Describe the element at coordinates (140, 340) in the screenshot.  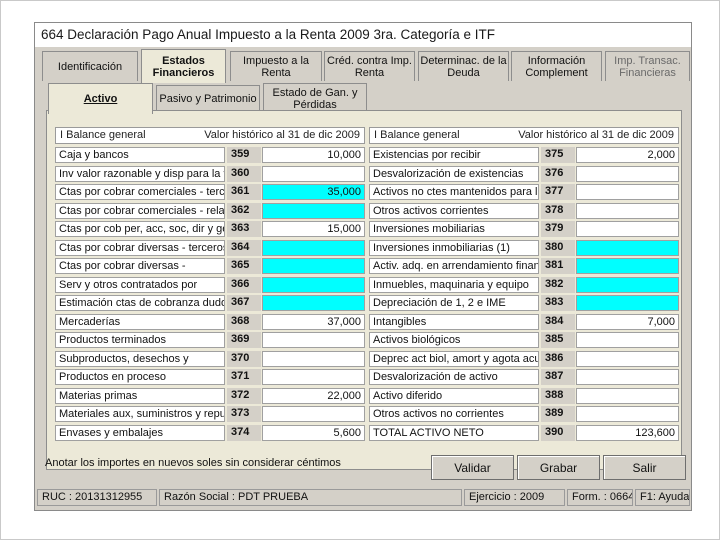
I see `left-row-label: Productos terminados` at that location.